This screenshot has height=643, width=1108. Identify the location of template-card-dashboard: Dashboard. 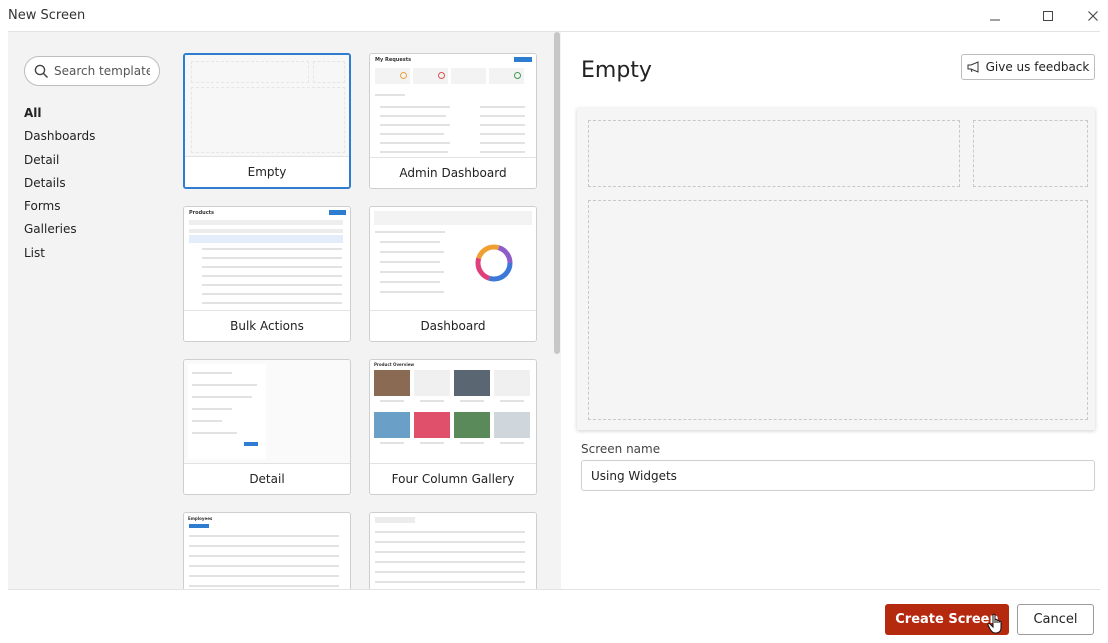
(453, 274).